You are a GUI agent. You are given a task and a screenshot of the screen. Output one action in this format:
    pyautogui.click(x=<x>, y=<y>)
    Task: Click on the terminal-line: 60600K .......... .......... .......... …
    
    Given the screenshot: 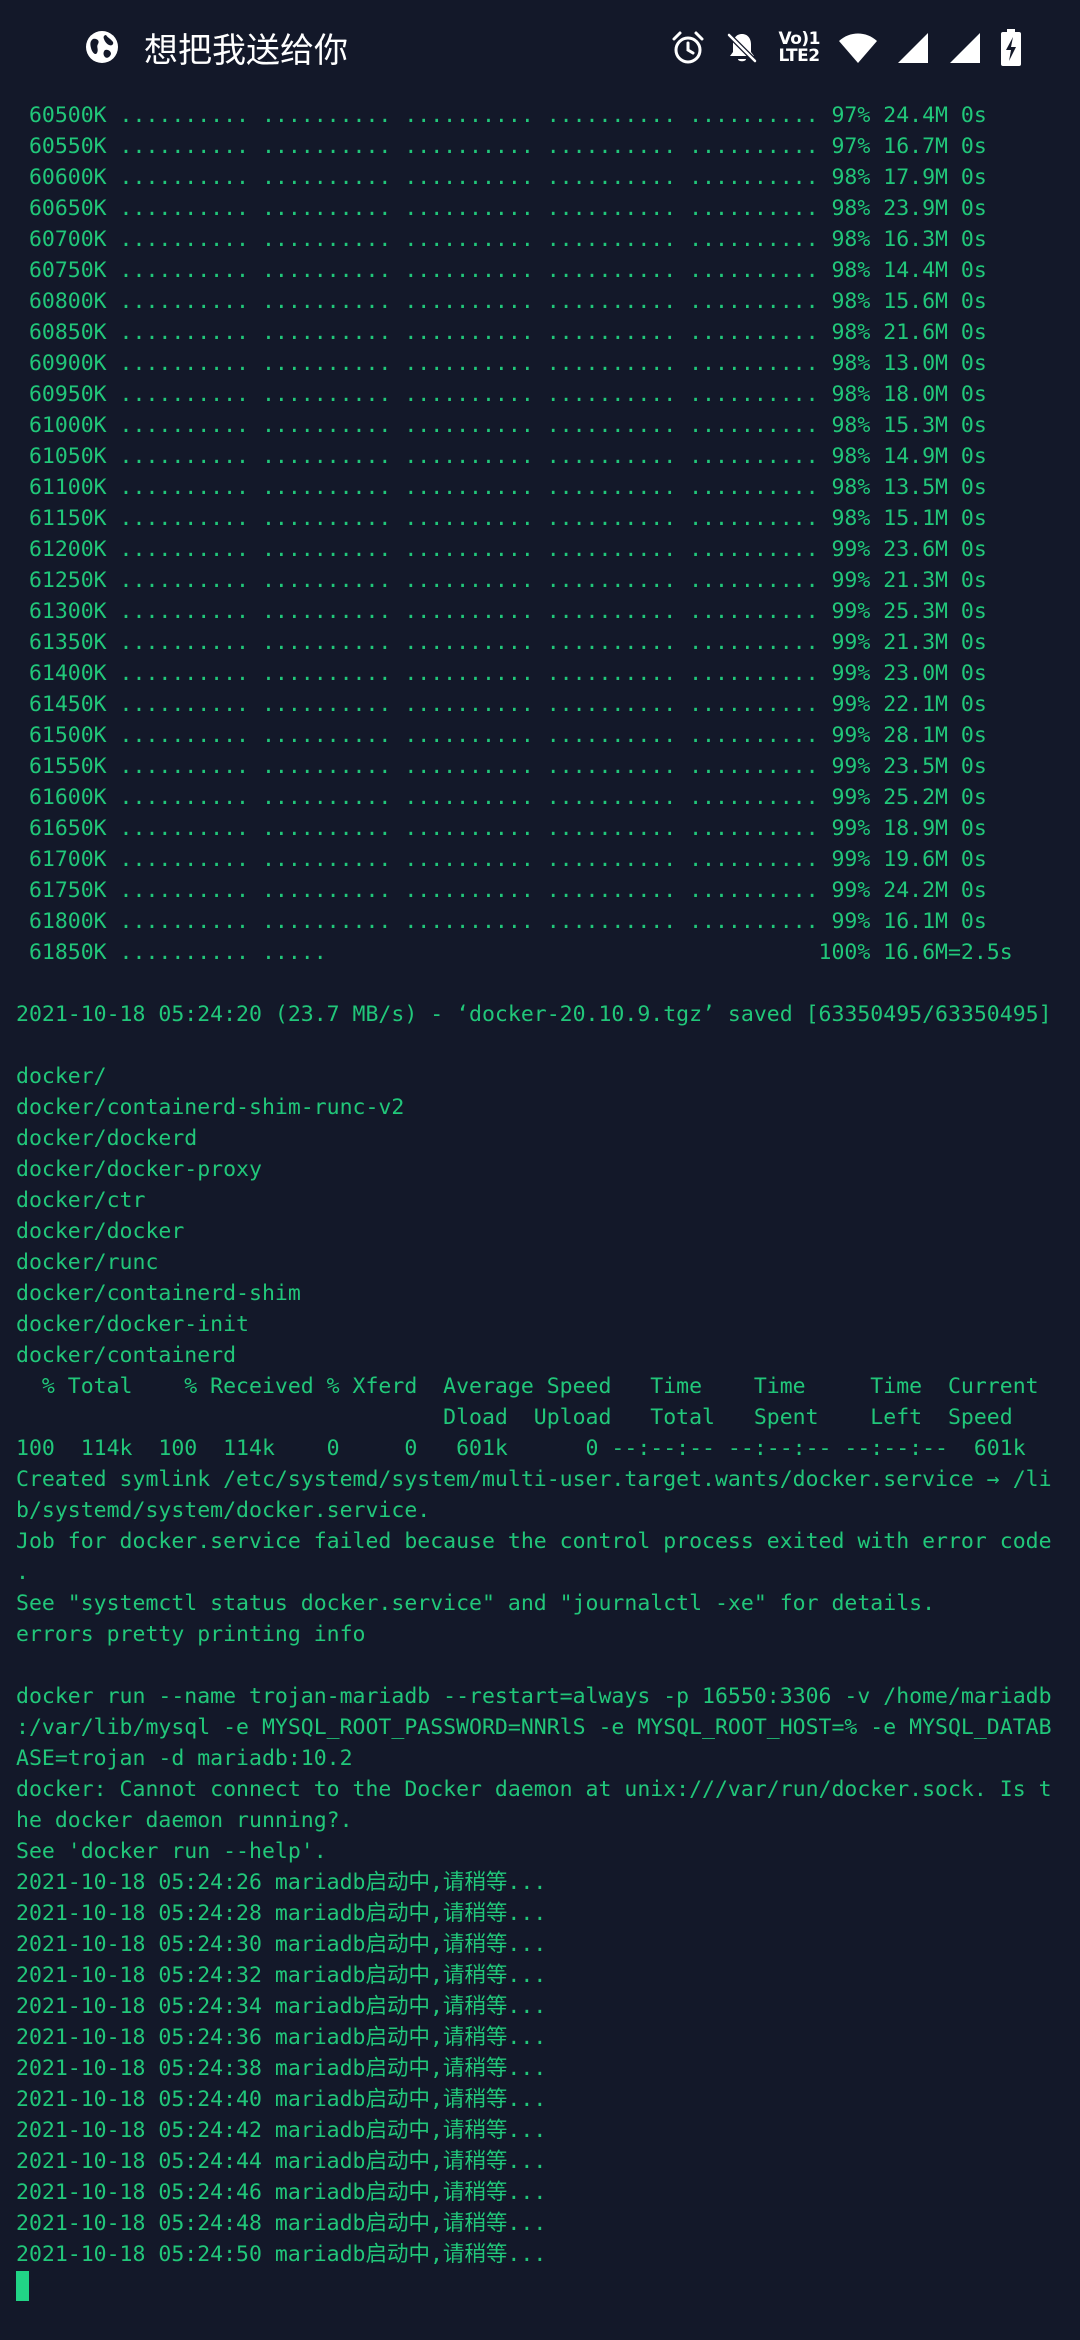 What is the action you would take?
    pyautogui.click(x=501, y=177)
    